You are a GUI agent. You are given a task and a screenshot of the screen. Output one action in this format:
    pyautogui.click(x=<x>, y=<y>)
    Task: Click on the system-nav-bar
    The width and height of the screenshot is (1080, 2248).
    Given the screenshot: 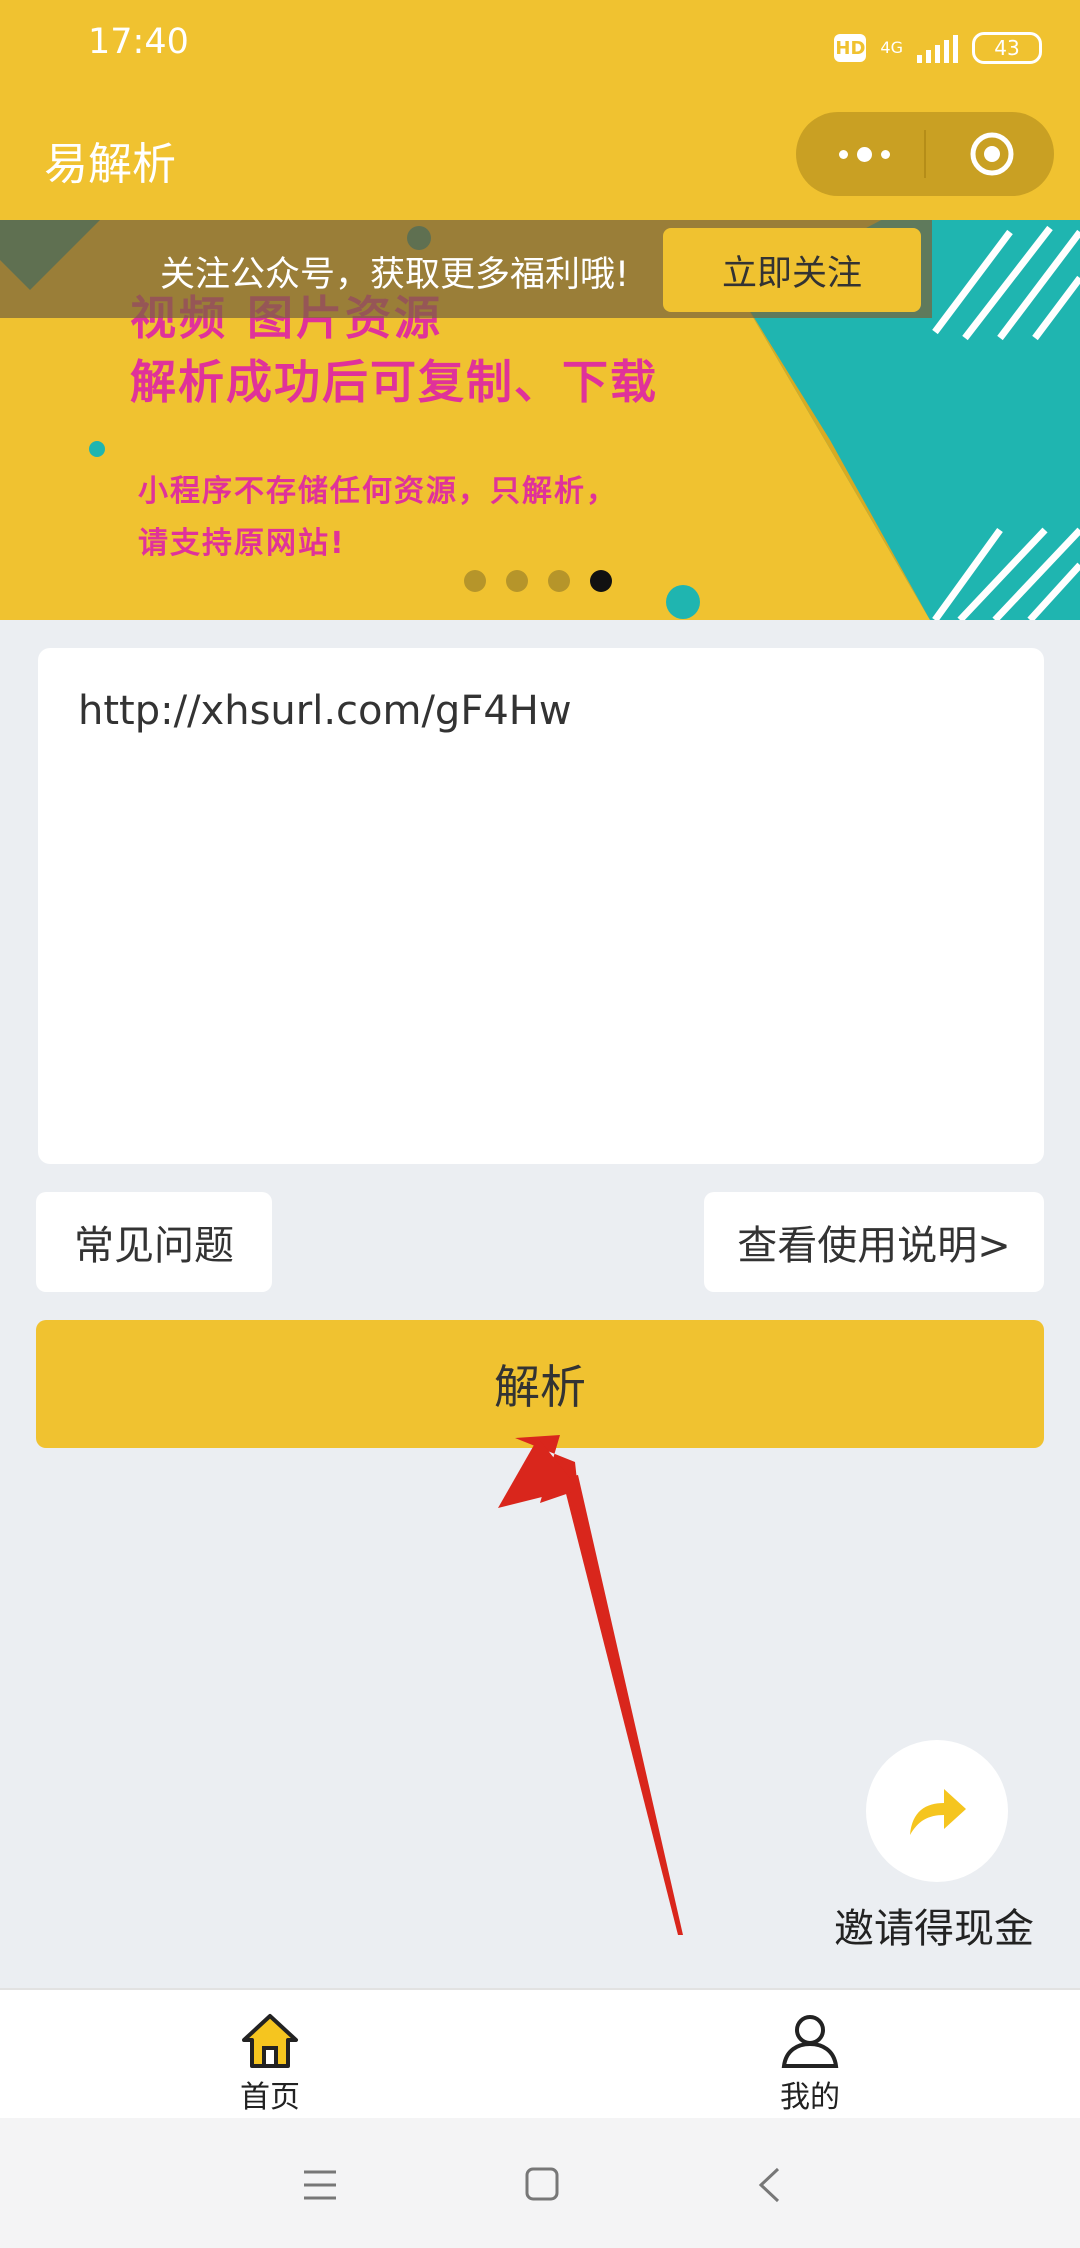 What is the action you would take?
    pyautogui.click(x=540, y=2183)
    